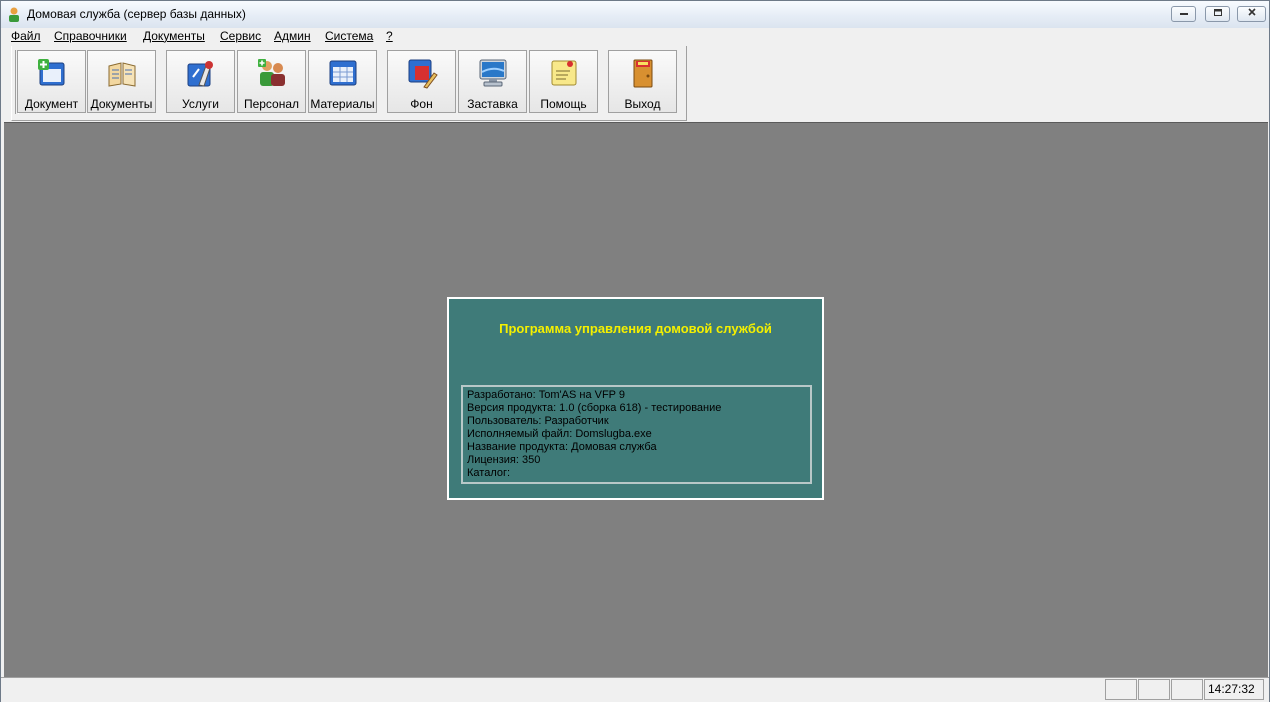 The image size is (1270, 702). I want to click on minimize-icon, so click(1183, 14).